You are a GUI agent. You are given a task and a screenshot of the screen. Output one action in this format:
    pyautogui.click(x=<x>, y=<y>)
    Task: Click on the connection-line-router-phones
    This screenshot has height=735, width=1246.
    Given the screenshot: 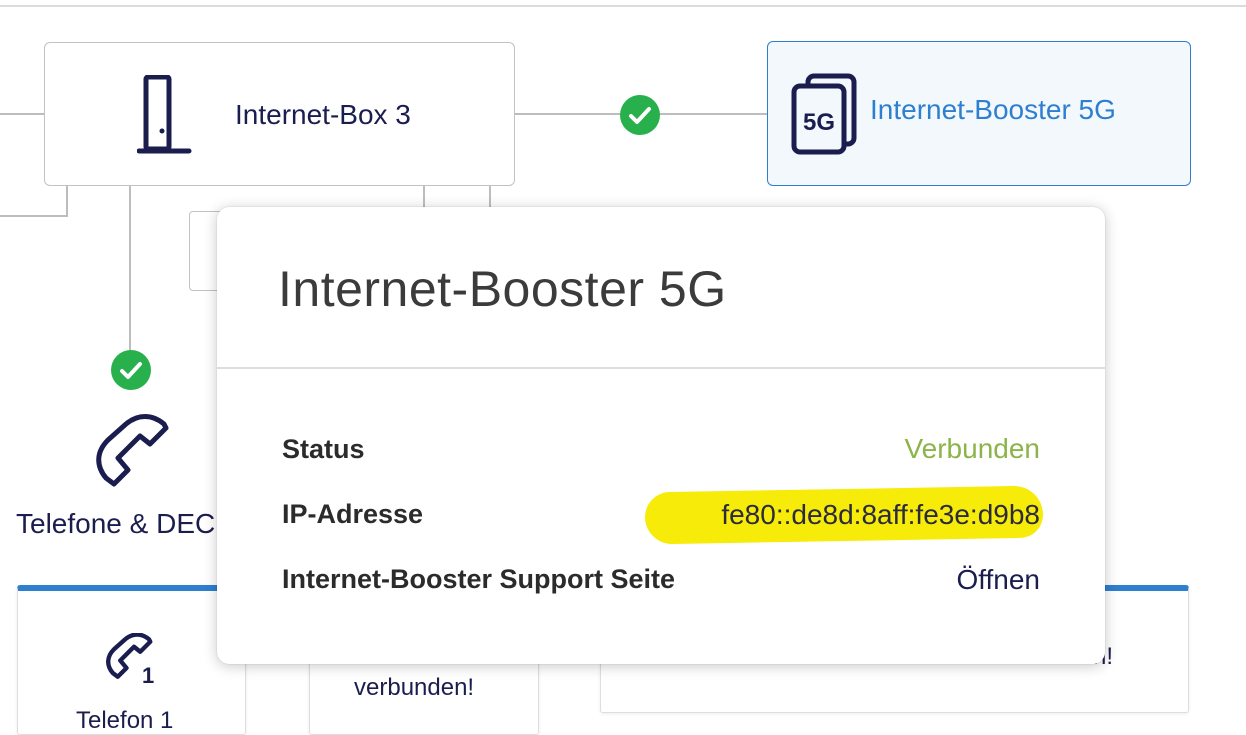 What is the action you would take?
    pyautogui.click(x=130, y=268)
    